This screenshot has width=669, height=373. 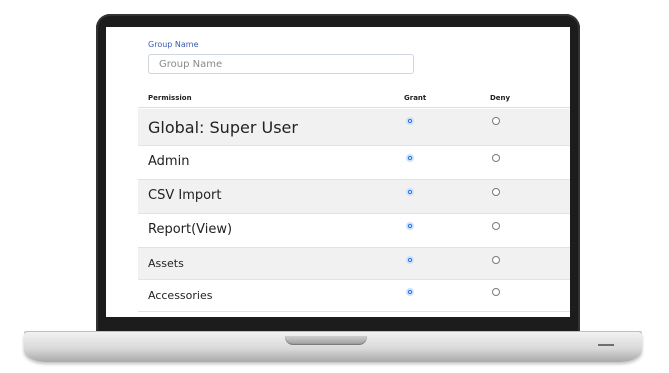 I want to click on permission-label: Accessories, so click(x=180, y=295).